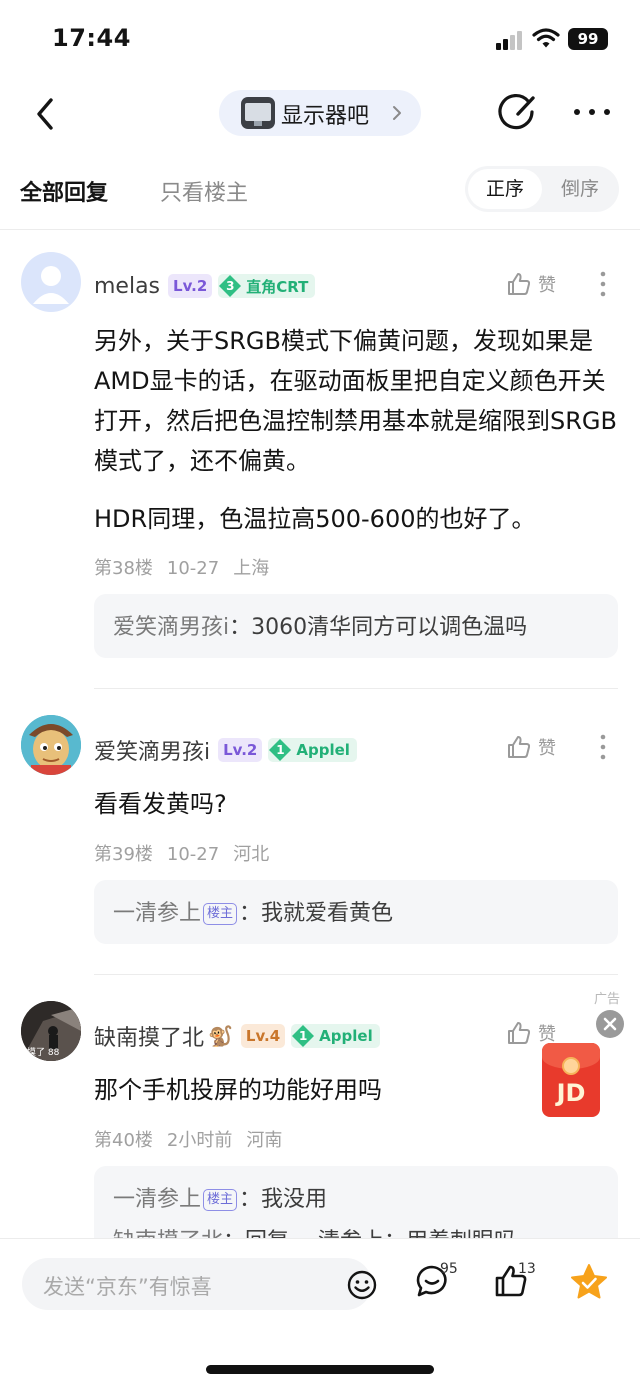 The height and width of the screenshot is (1385, 640). I want to click on level-badge: Lv.4, so click(263, 1036).